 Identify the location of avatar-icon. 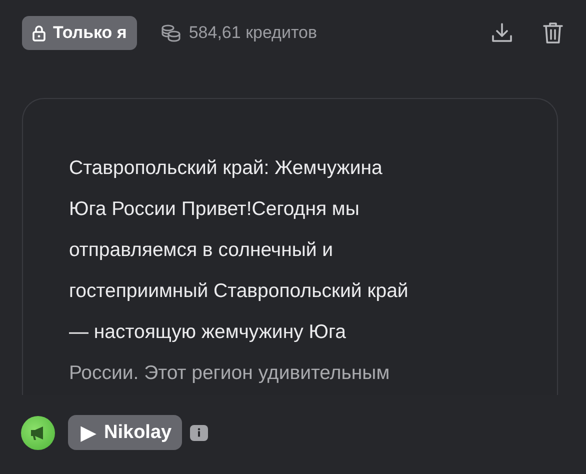
(38, 433).